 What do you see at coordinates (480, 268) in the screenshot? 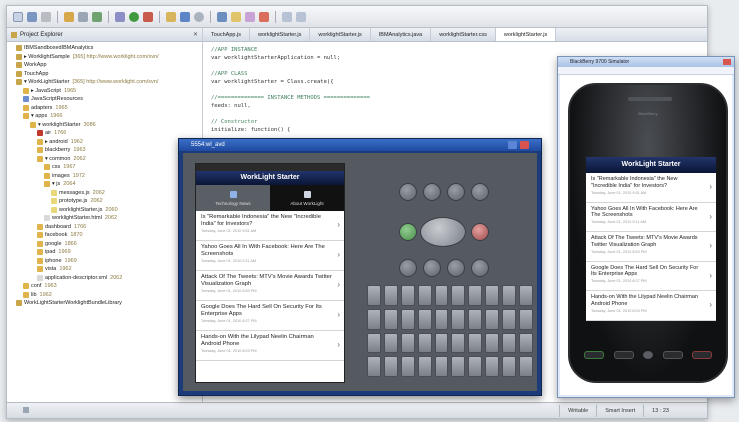
I see `camera-button` at bounding box center [480, 268].